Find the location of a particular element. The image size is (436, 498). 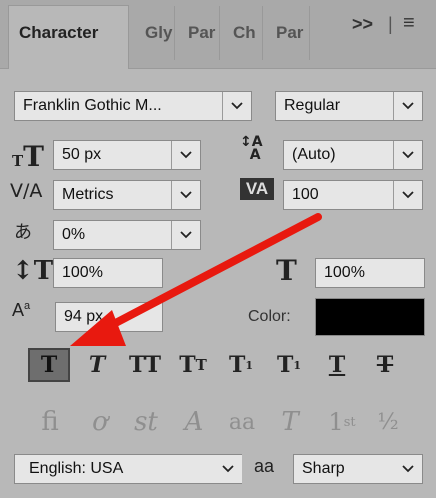

panel-menu-icon: ≡ is located at coordinates (409, 23).